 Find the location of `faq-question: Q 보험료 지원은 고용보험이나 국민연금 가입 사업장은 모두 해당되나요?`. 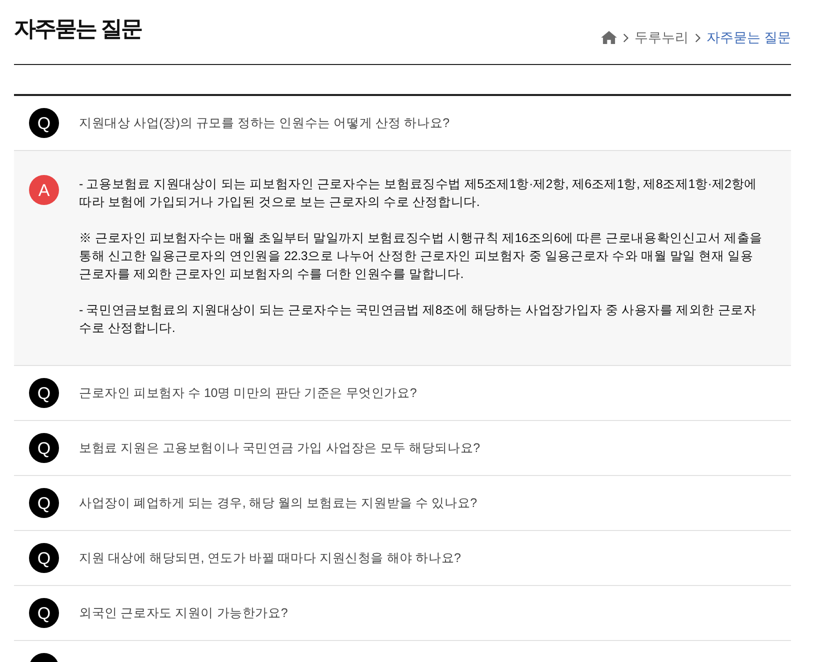

faq-question: Q 보험료 지원은 고용보험이나 국민연금 가입 사업장은 모두 해당되나요? is located at coordinates (402, 448).